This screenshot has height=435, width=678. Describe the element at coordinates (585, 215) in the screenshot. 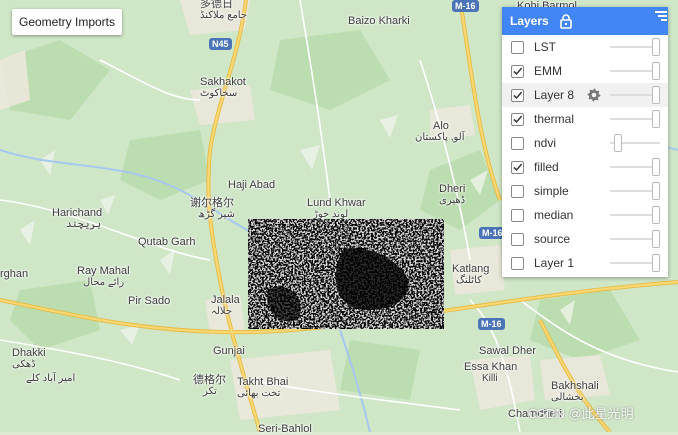

I see `layer-row: median` at that location.